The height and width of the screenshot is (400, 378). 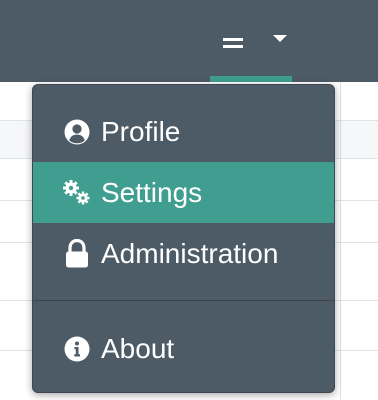 What do you see at coordinates (77, 349) in the screenshot?
I see `info-circle-icon` at bounding box center [77, 349].